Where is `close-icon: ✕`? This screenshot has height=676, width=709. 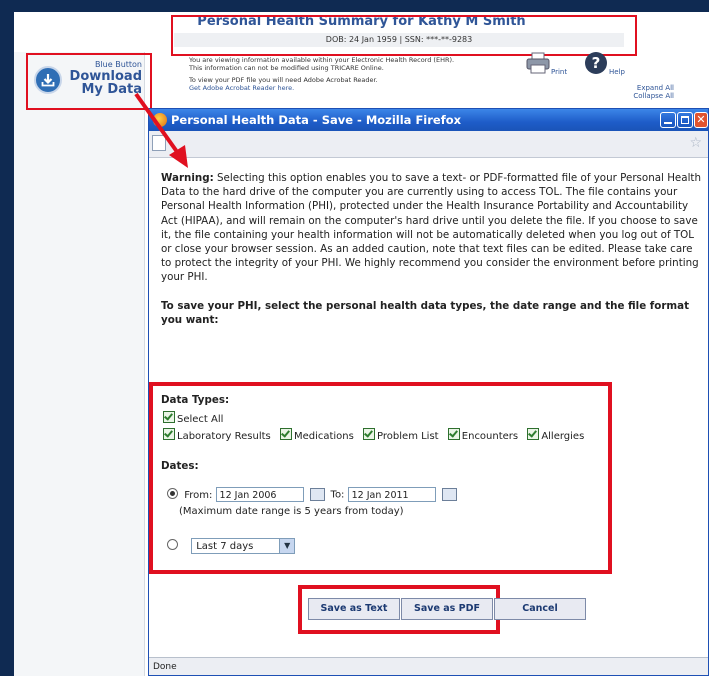 close-icon: ✕ is located at coordinates (701, 119).